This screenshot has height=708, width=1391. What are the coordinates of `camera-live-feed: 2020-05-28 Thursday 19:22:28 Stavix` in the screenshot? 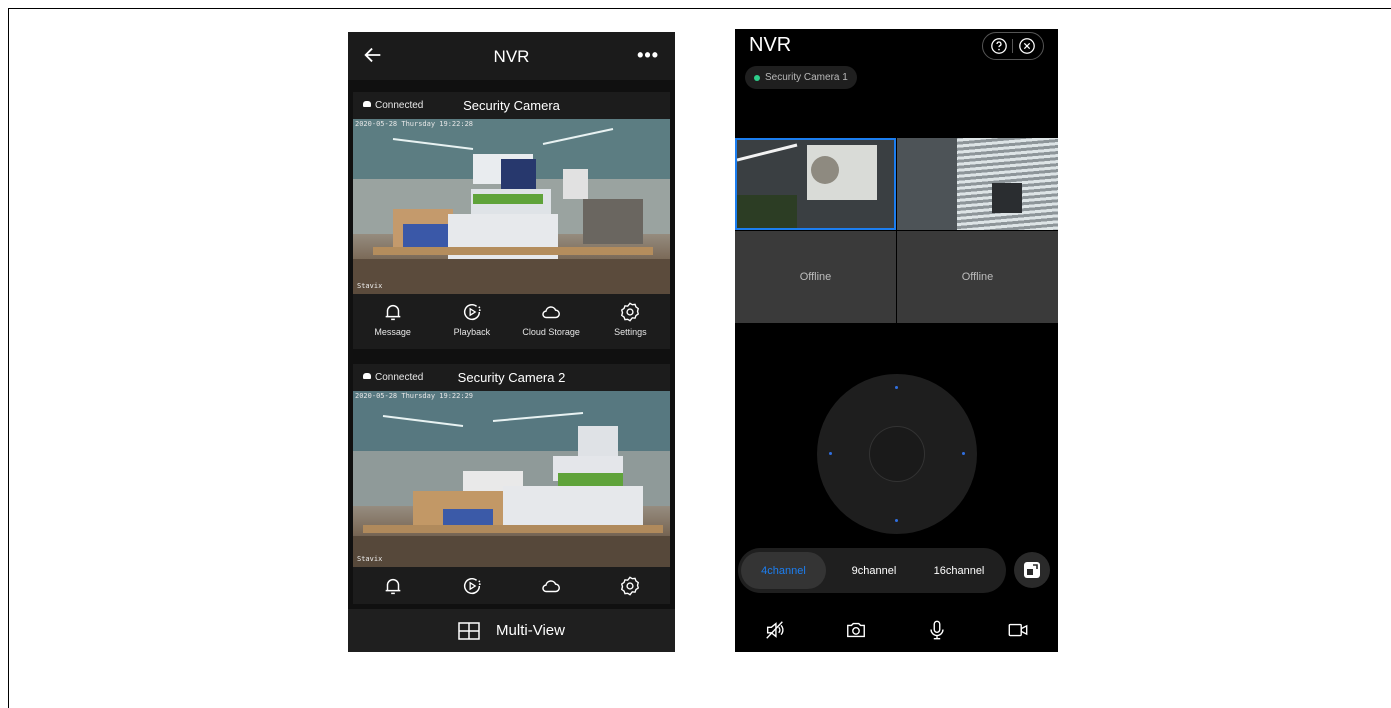 It's located at (511, 206).